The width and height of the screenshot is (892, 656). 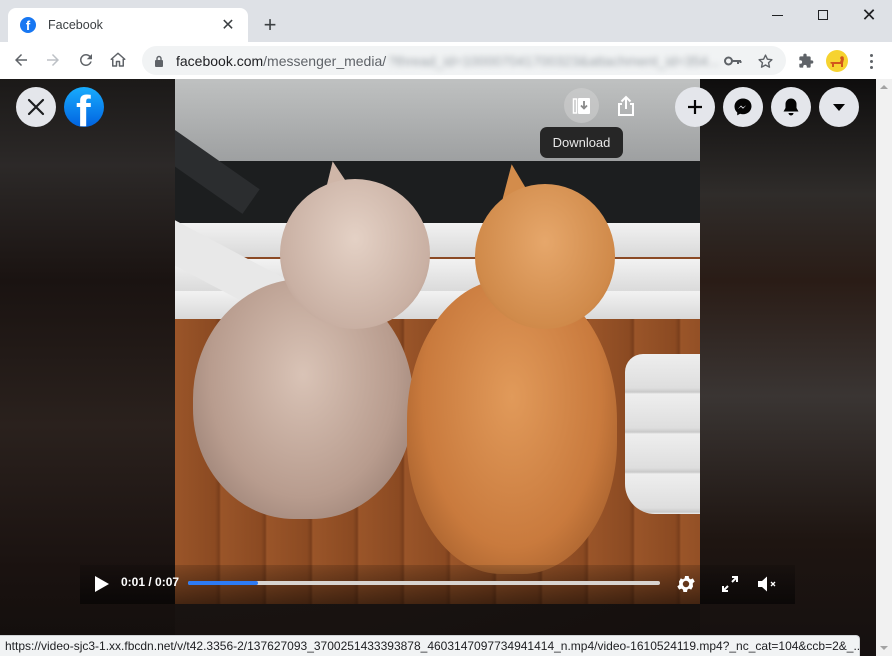 I want to click on close-icon, so click(x=36, y=107).